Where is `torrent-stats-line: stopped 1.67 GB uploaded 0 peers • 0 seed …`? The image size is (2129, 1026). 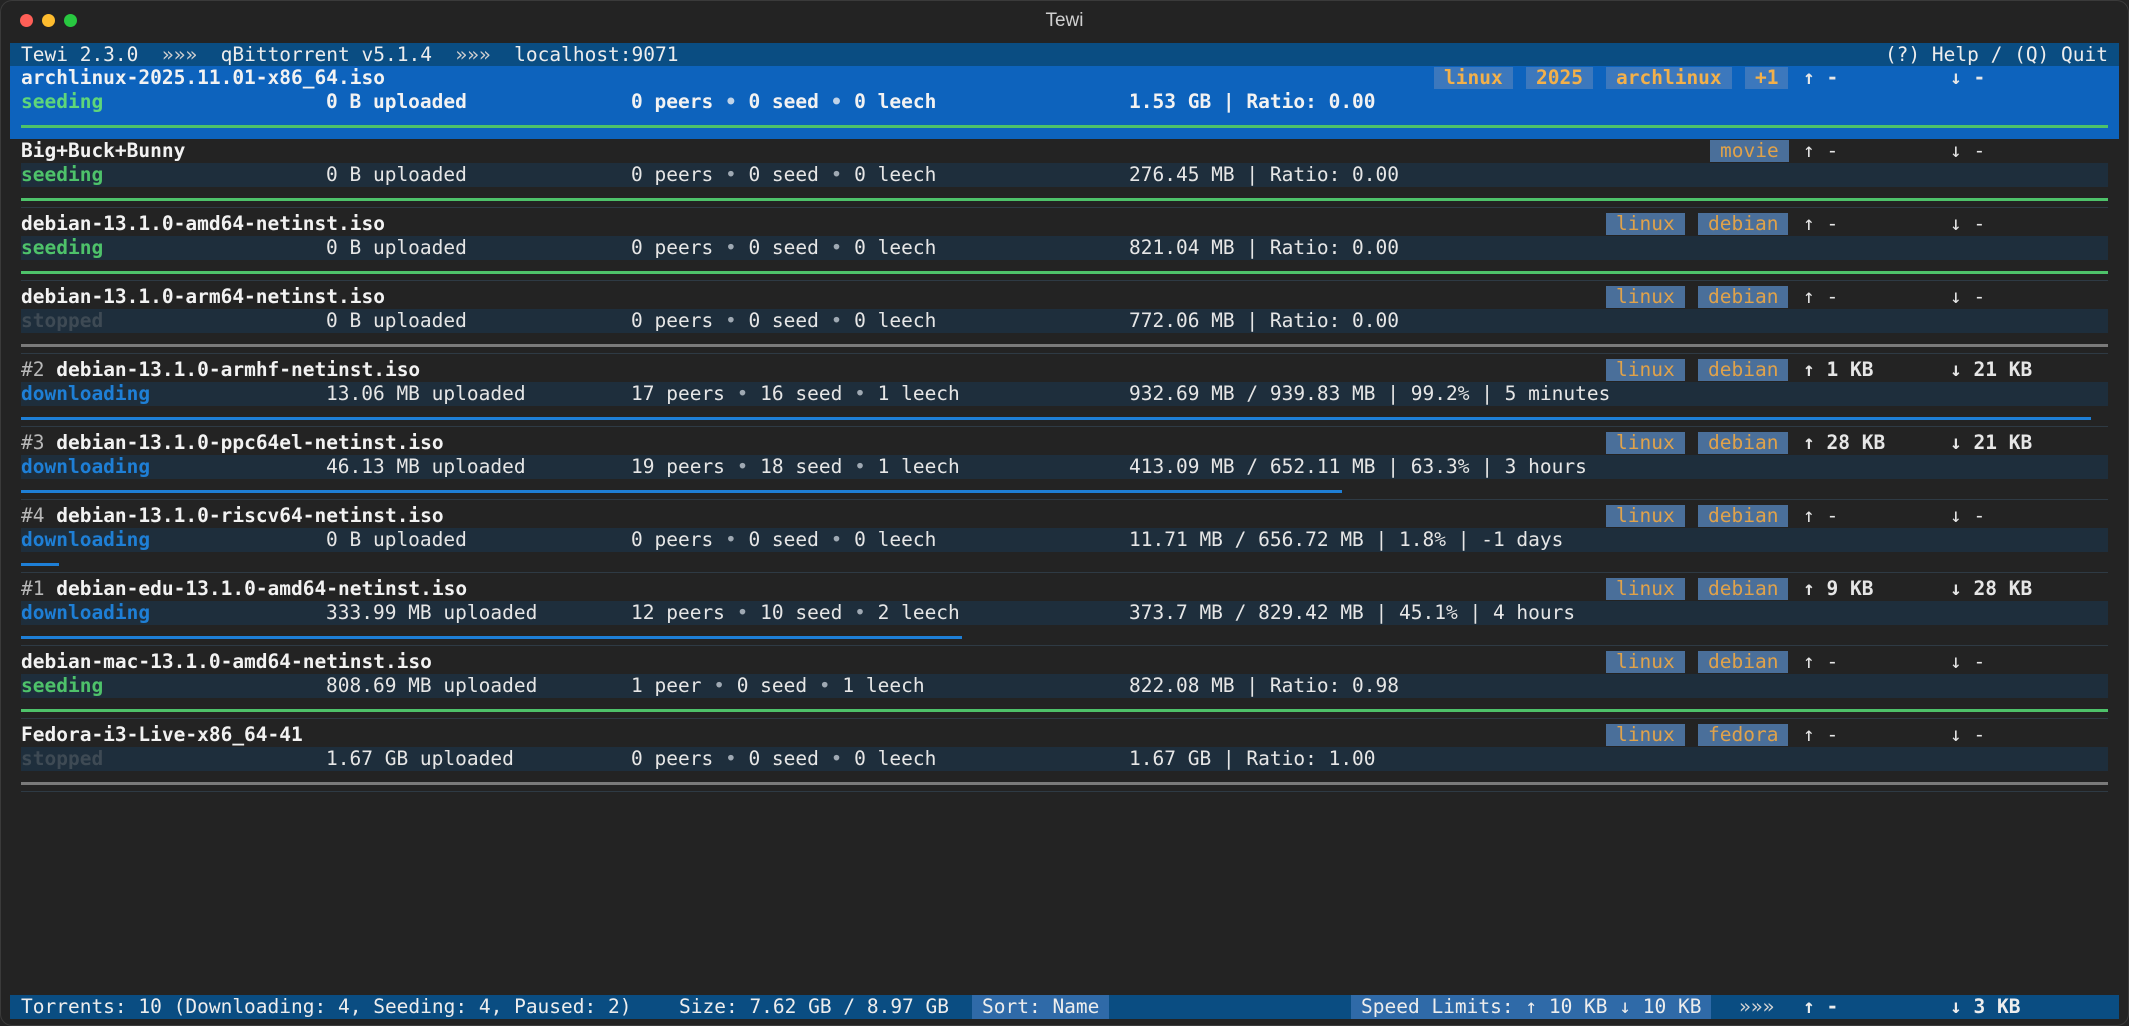
torrent-stats-line: stopped 1.67 GB uploaded 0 peers • 0 seed … is located at coordinates (1064, 759).